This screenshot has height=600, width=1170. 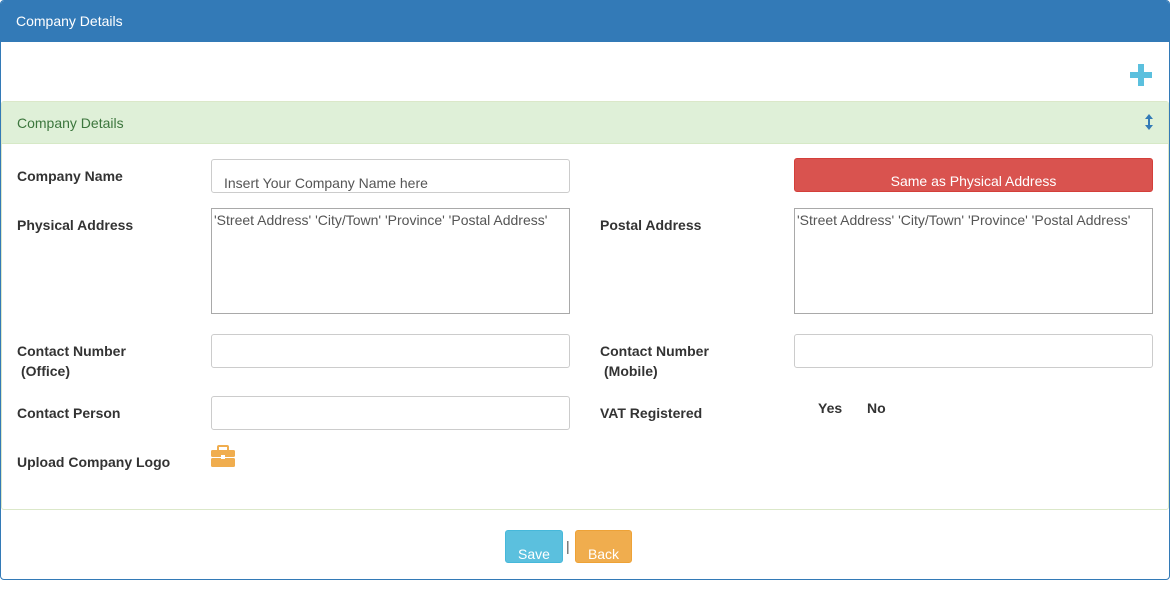 I want to click on contact-mobile-label: Contact Number (Mobile), so click(x=654, y=361).